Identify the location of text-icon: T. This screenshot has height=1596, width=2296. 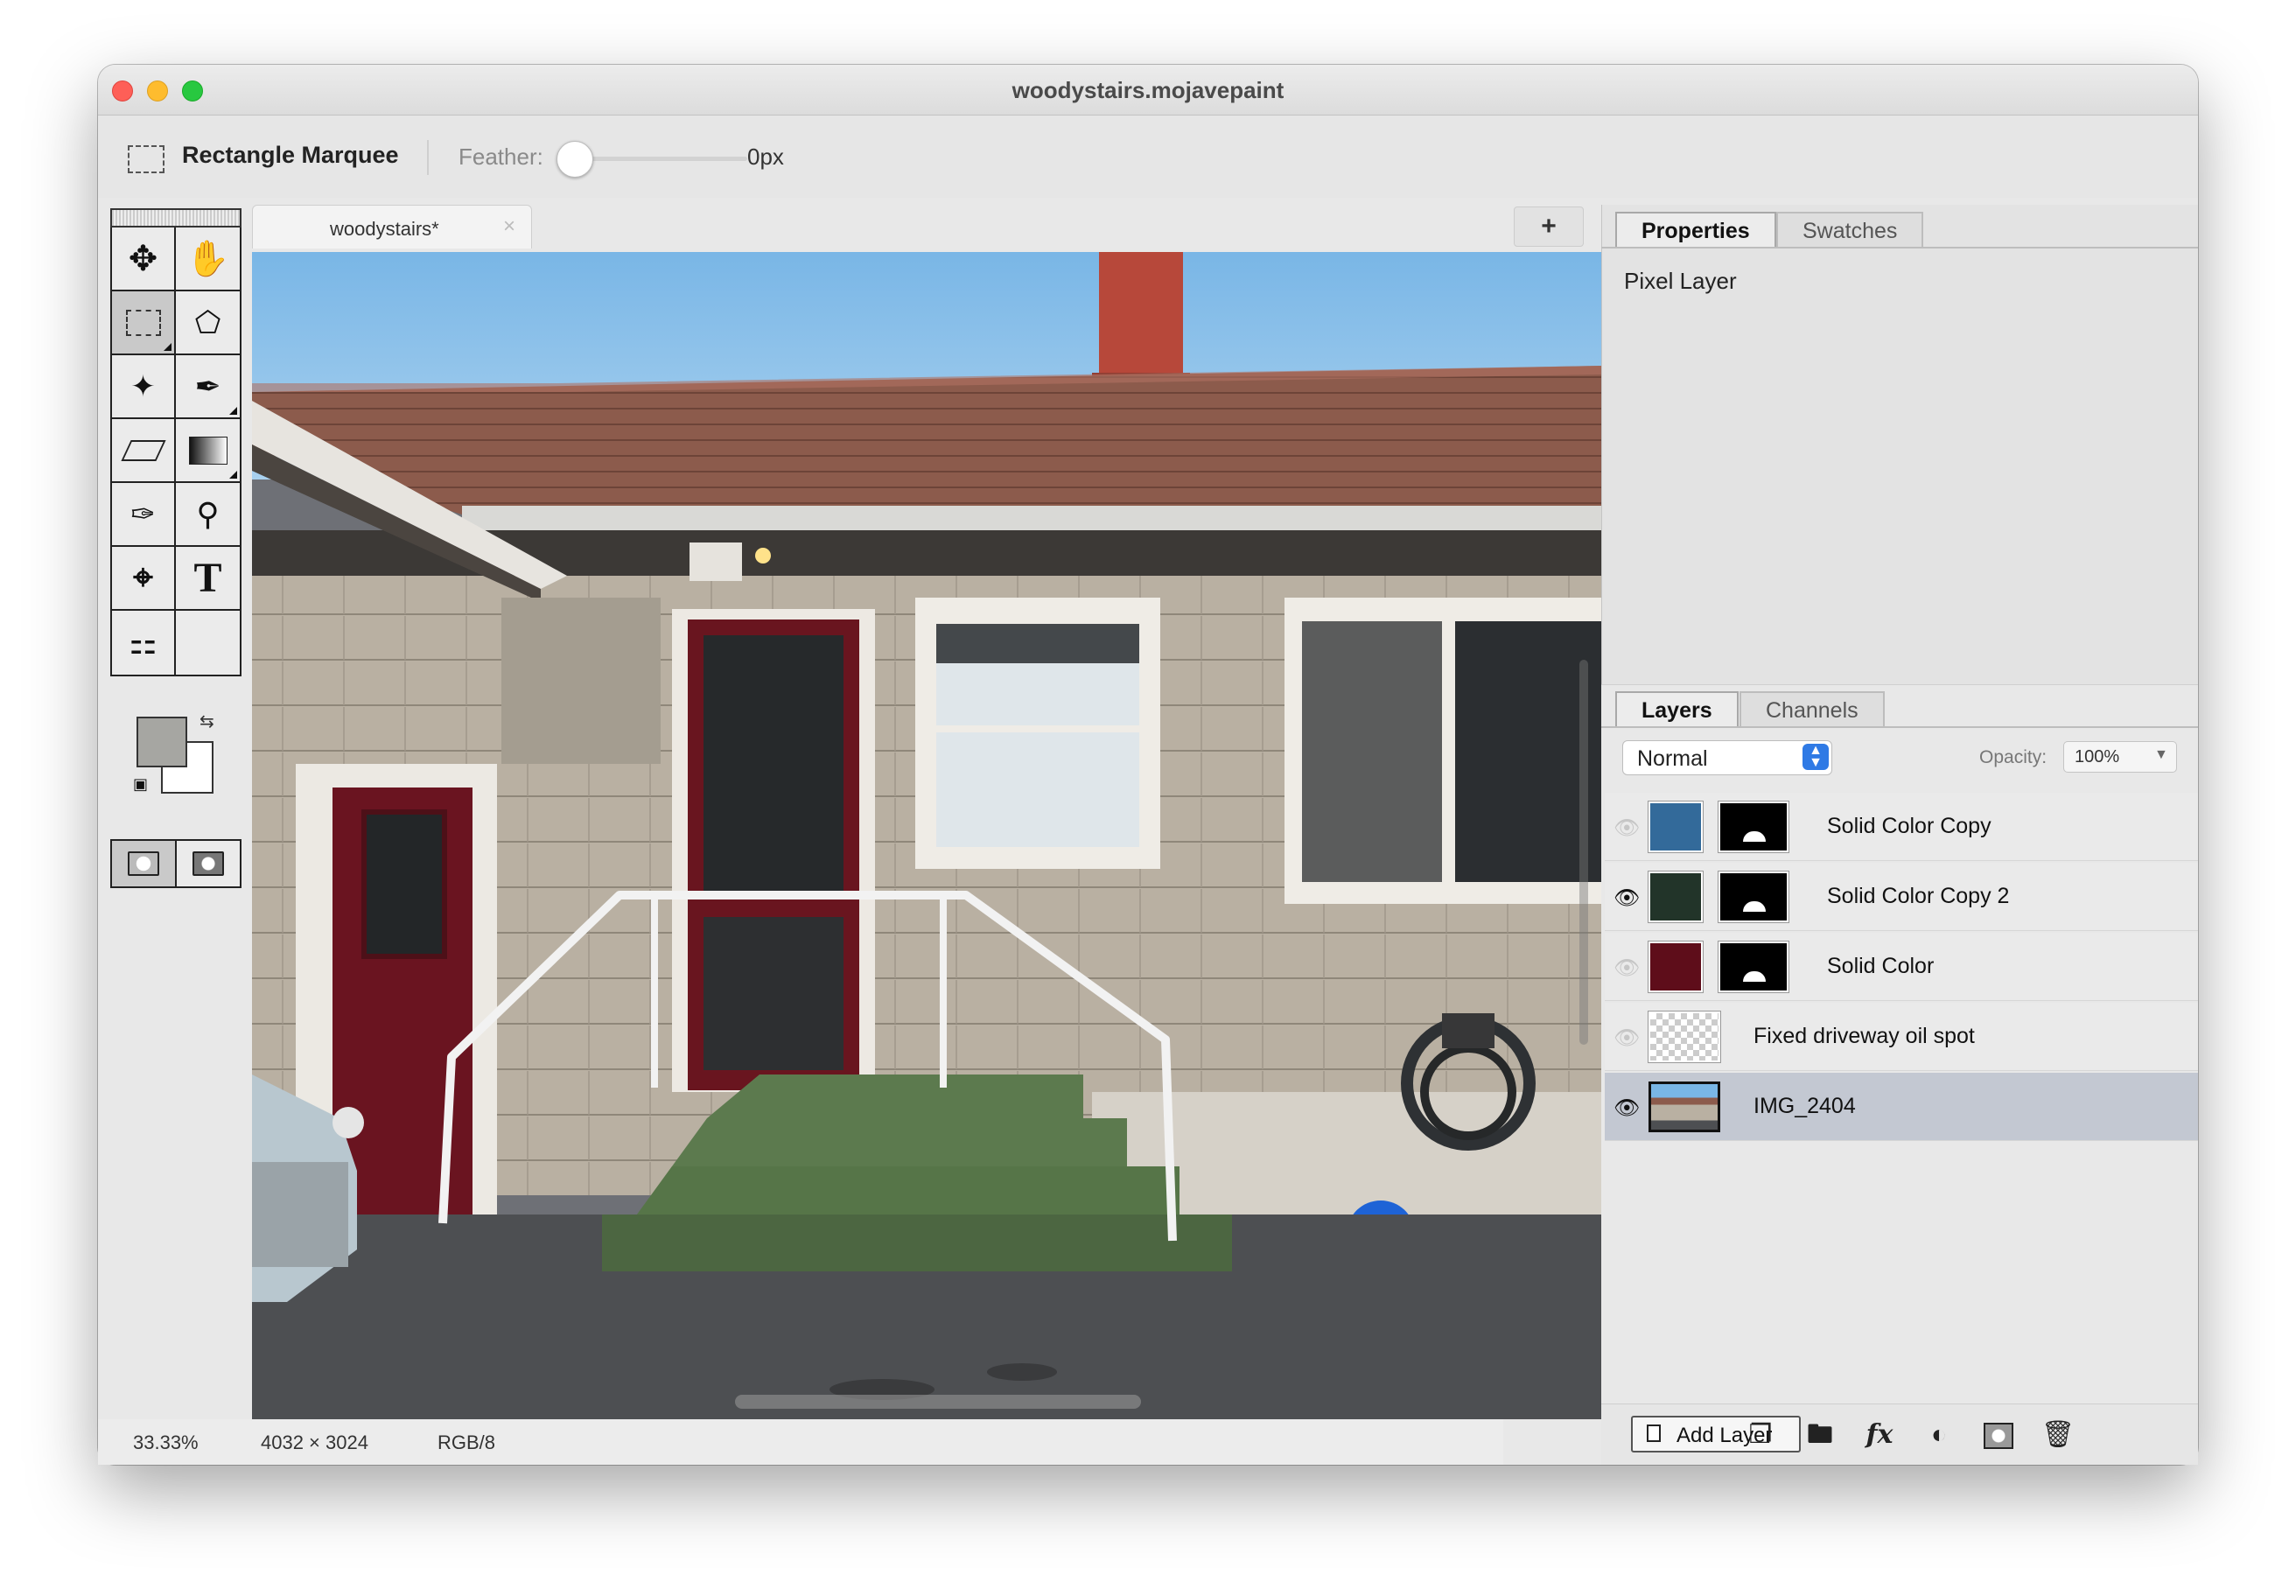
(207, 578).